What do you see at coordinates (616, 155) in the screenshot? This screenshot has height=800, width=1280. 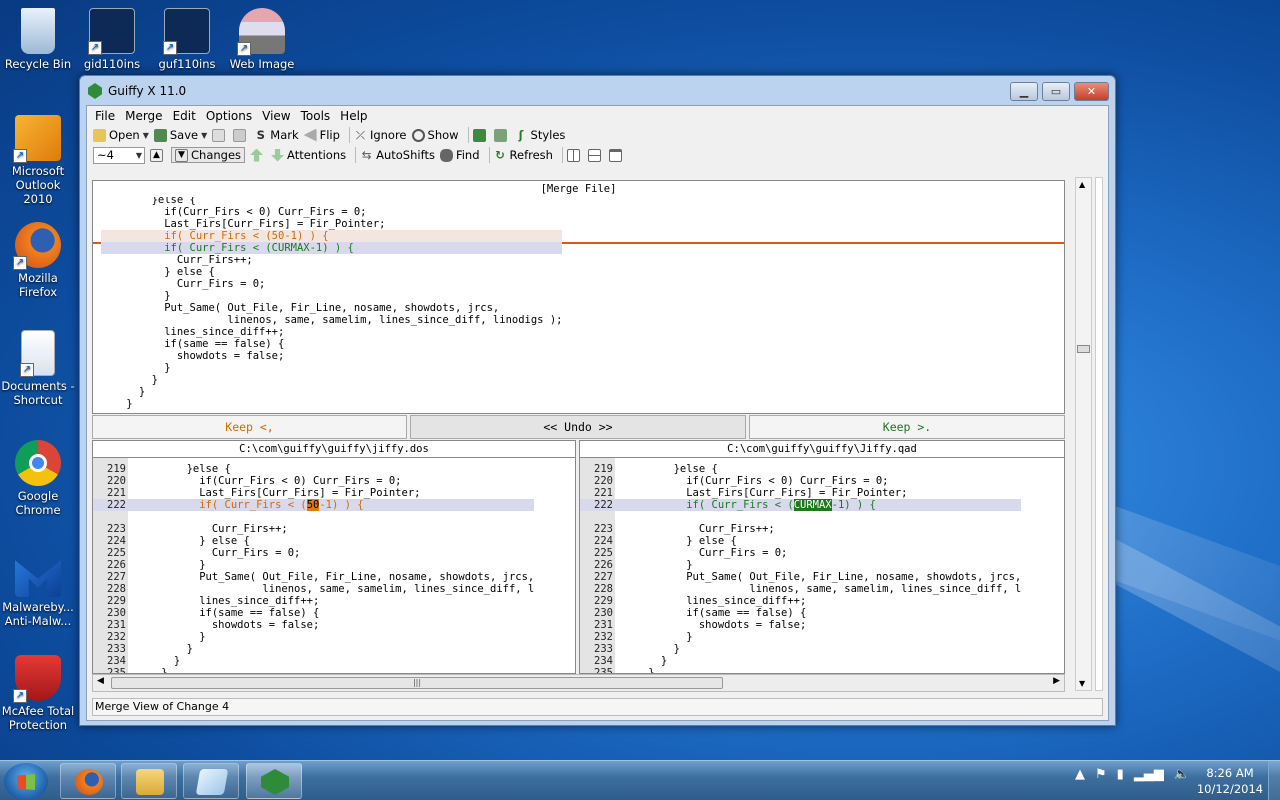 I see `single-view-button` at bounding box center [616, 155].